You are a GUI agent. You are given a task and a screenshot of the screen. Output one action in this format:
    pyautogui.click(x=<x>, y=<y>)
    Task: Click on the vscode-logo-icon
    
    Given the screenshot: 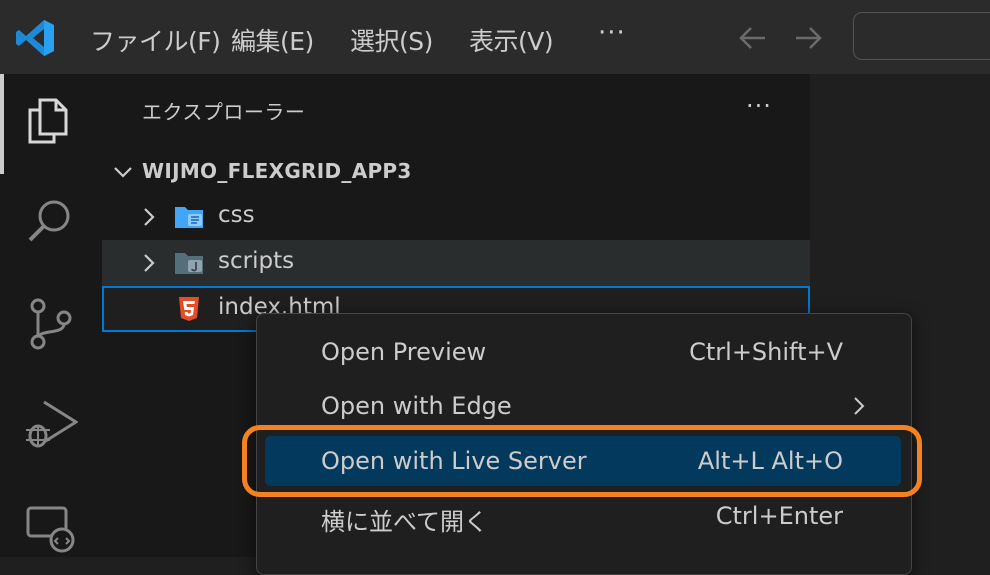 What is the action you would take?
    pyautogui.click(x=35, y=38)
    